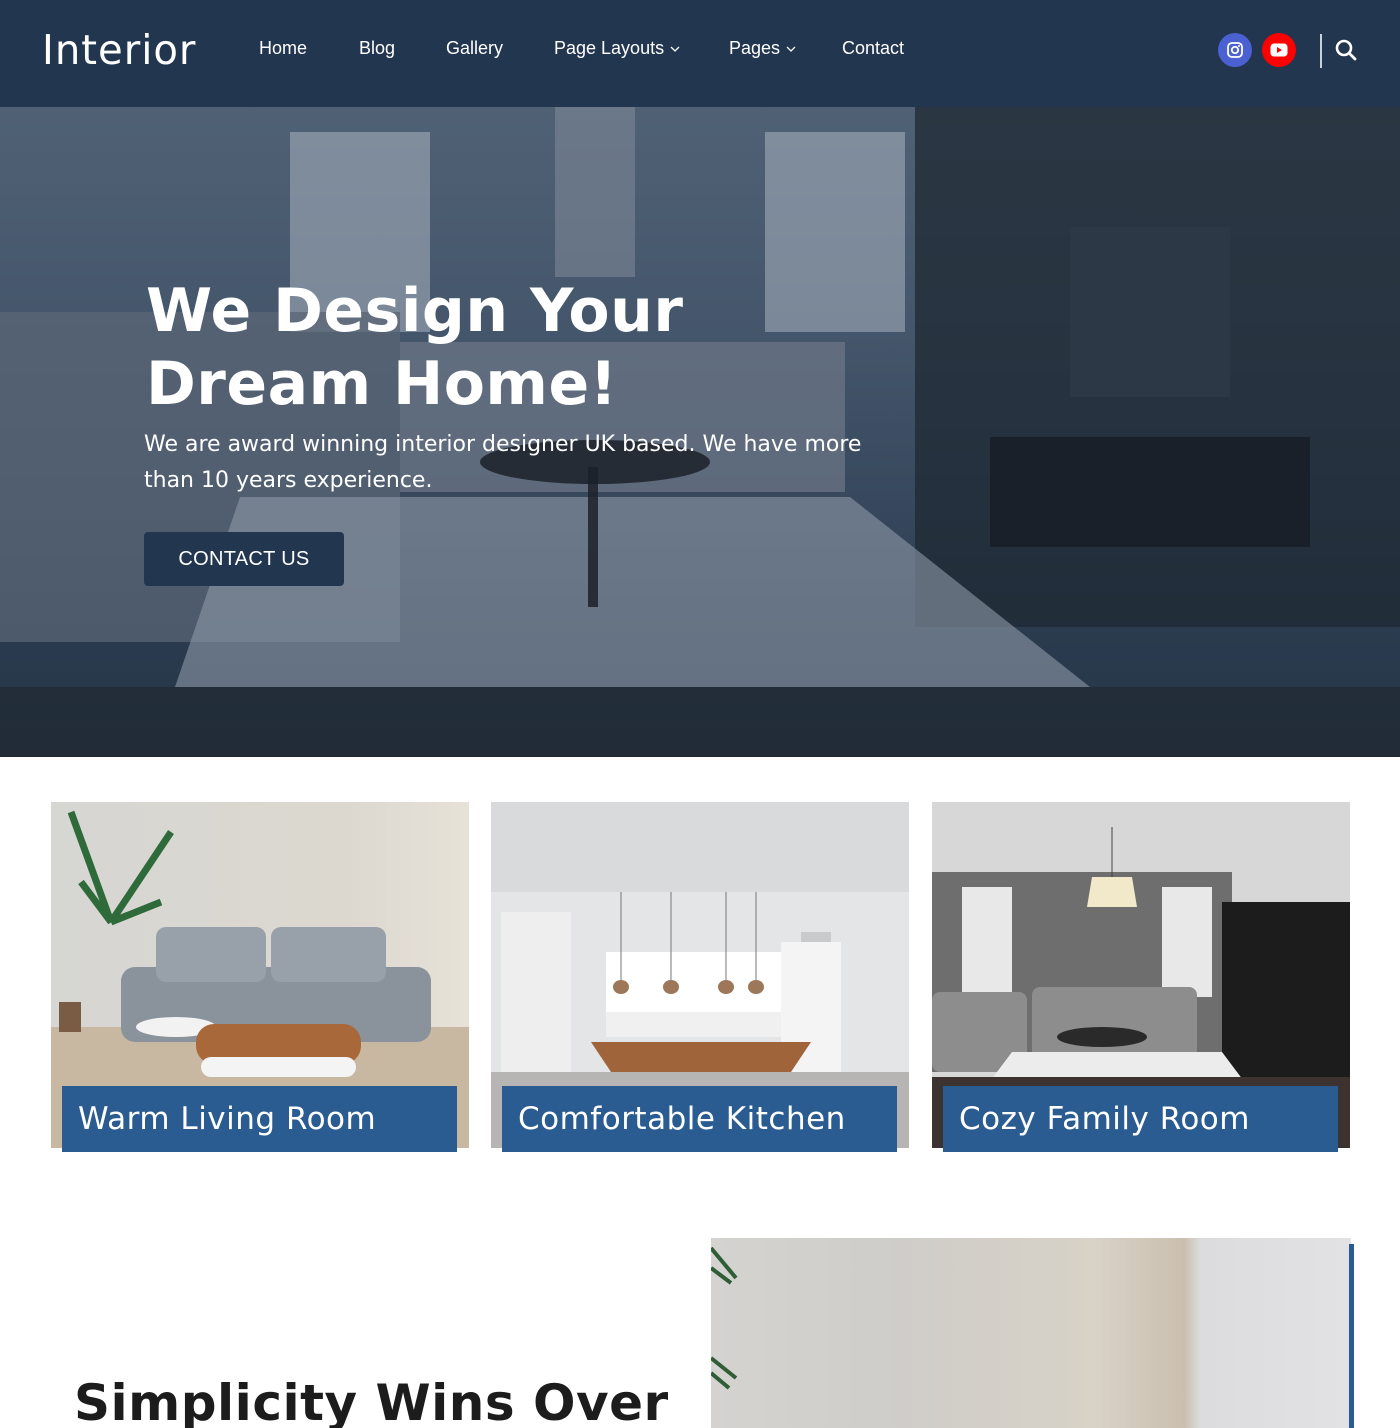  Describe the element at coordinates (700, 977) in the screenshot. I see `card-comfortable-kitchen: Comfortable Kitchen` at that location.